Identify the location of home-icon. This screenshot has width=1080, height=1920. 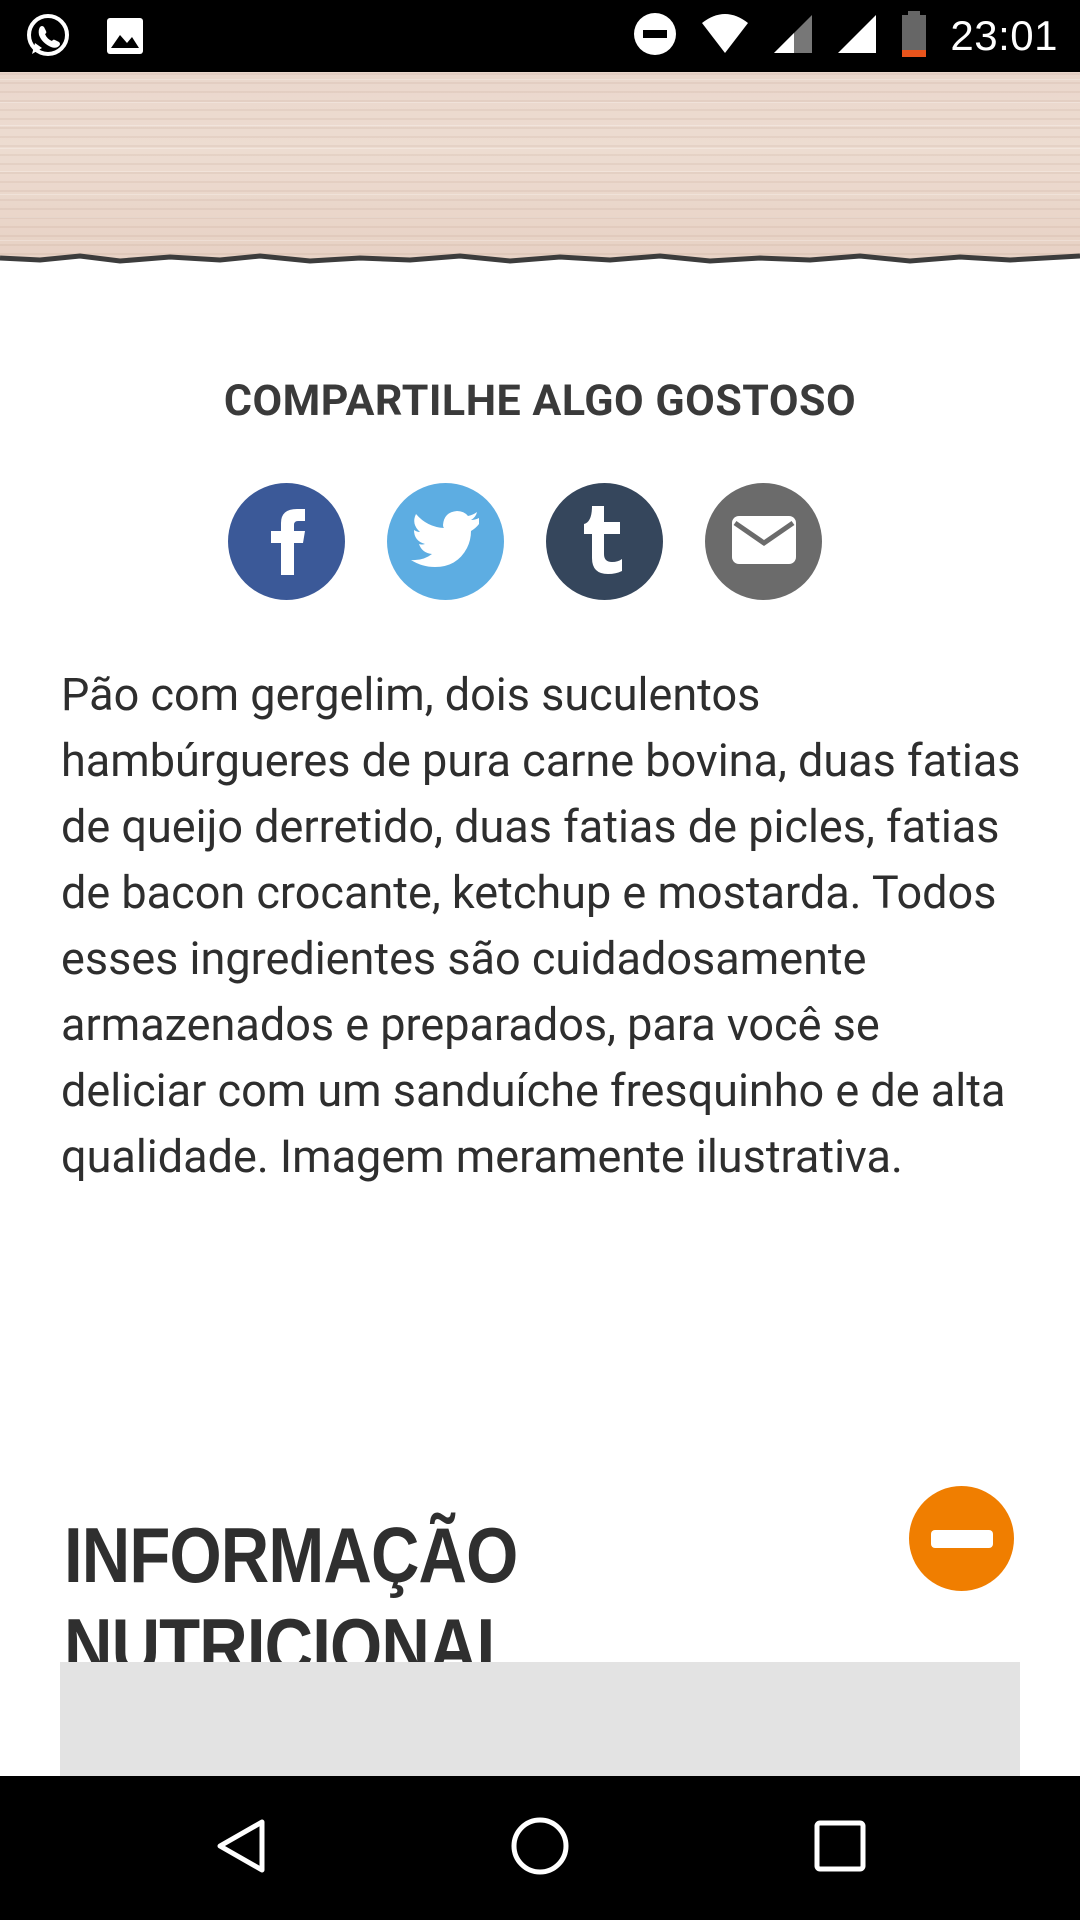
(540, 1848).